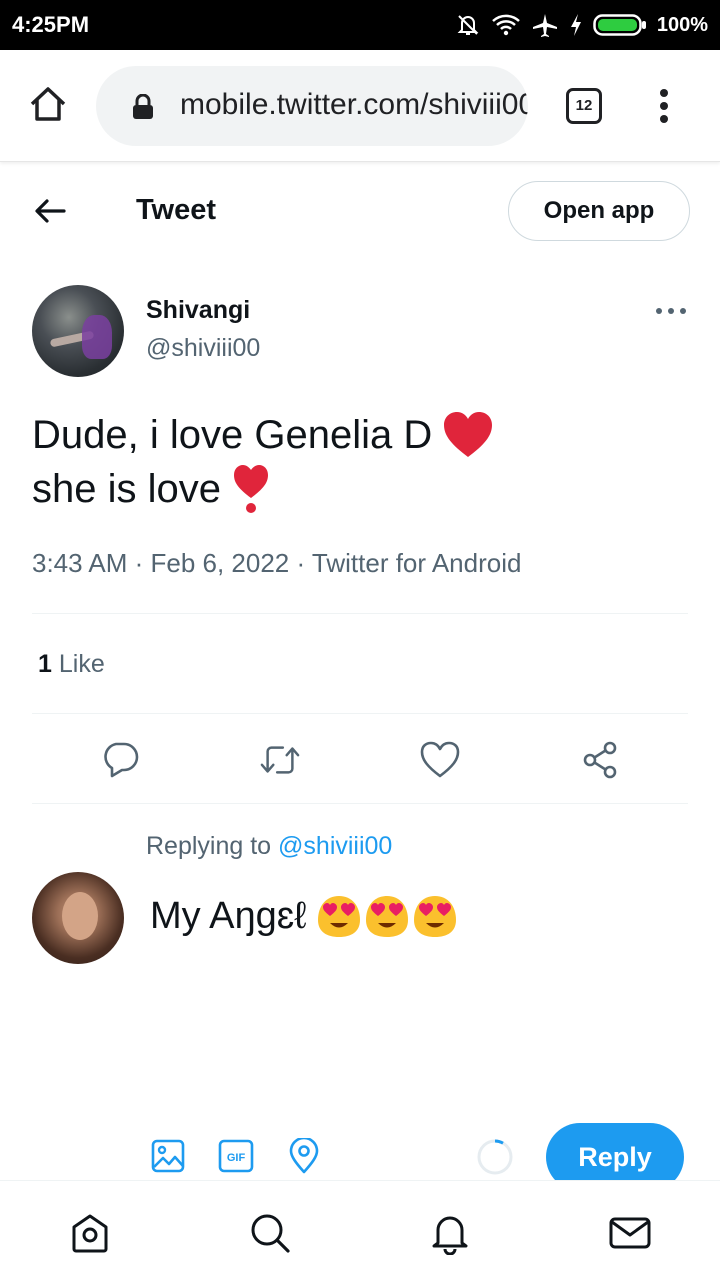 The width and height of the screenshot is (720, 1280). I want to click on messages-icon, so click(630, 1233).